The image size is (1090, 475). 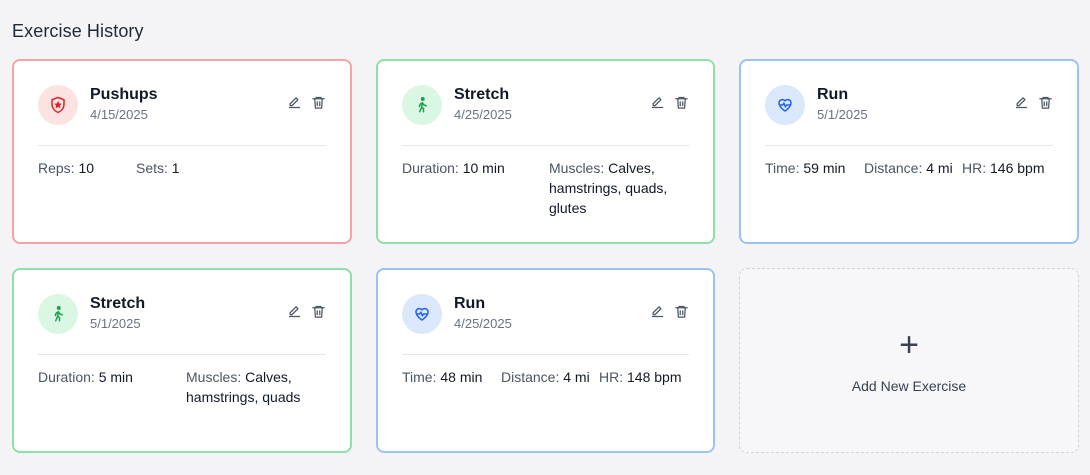 What do you see at coordinates (461, 377) in the screenshot?
I see `stat-value: 48 min` at bounding box center [461, 377].